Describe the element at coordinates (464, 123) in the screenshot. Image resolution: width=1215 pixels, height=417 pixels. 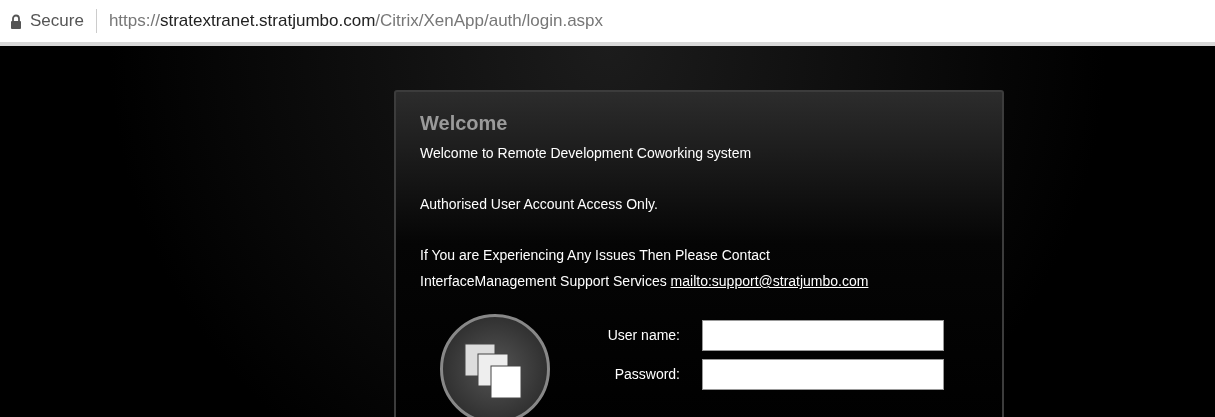
I see `panel-title: Welcome` at that location.